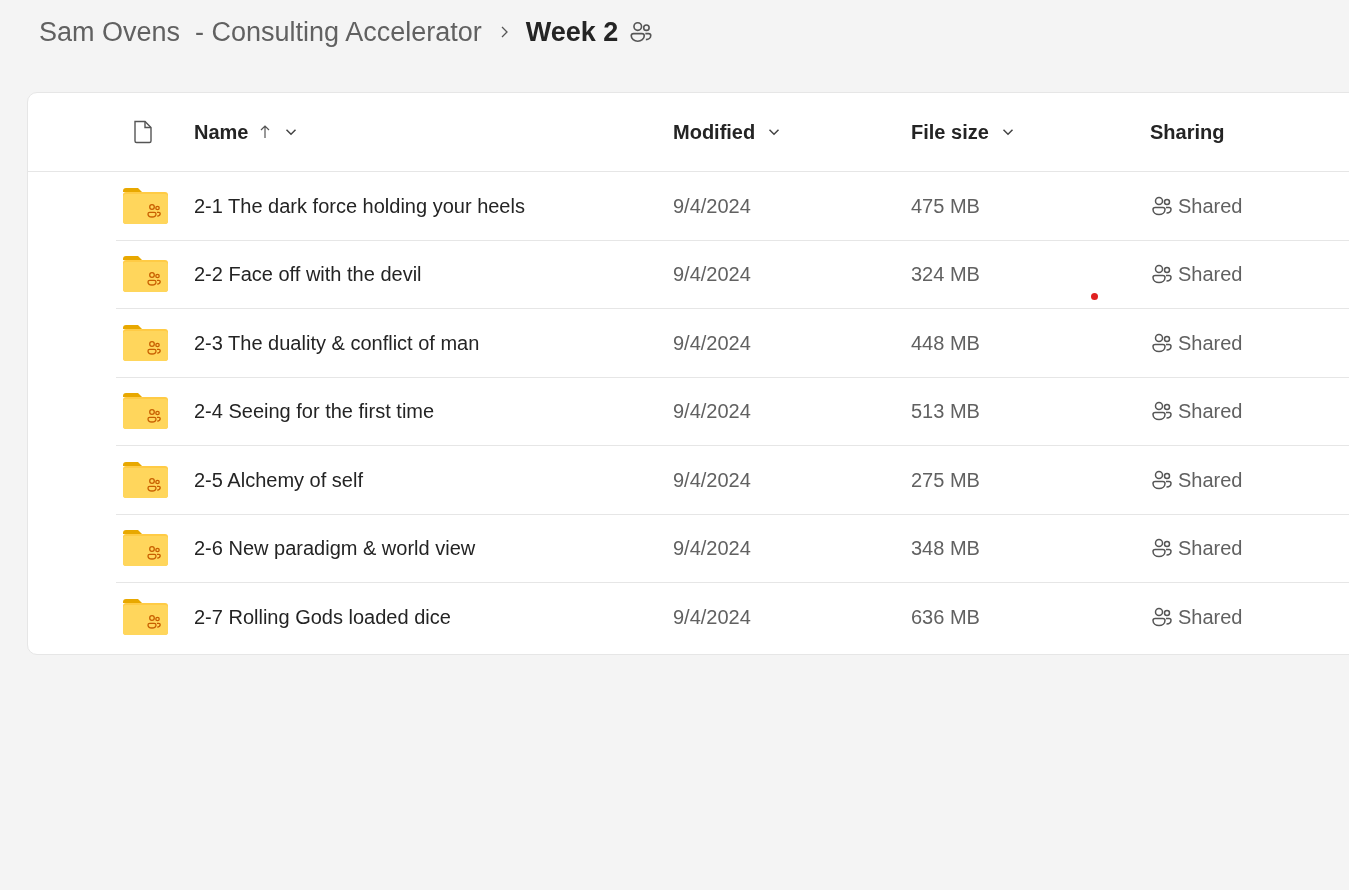  I want to click on folder-name: 2-1 The dark force holding your heels, so click(433, 205).